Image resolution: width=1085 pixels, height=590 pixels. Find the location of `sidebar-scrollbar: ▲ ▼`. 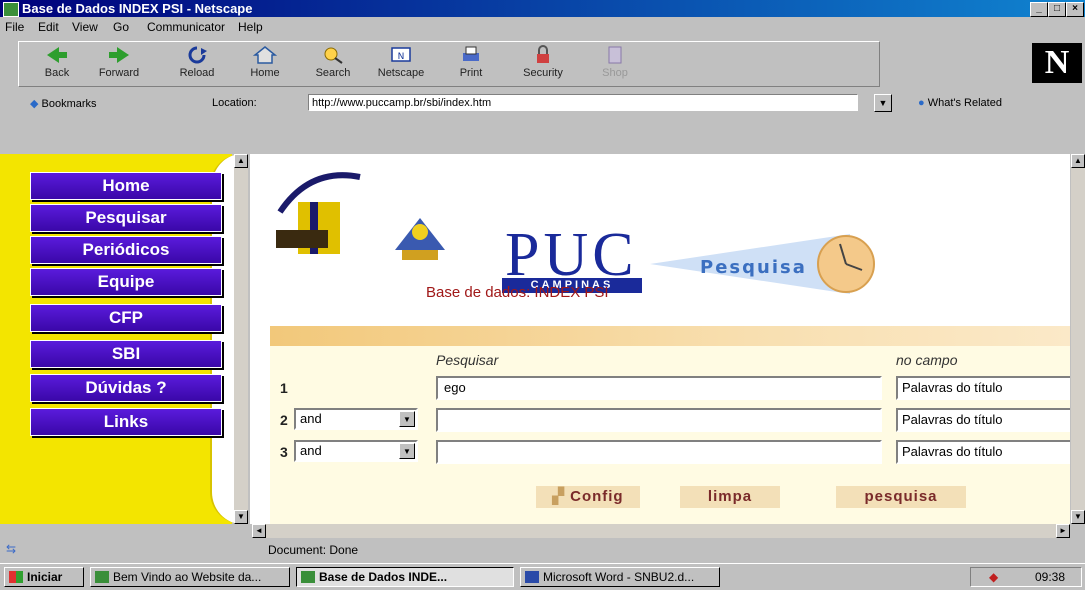

sidebar-scrollbar: ▲ ▼ is located at coordinates (241, 339).